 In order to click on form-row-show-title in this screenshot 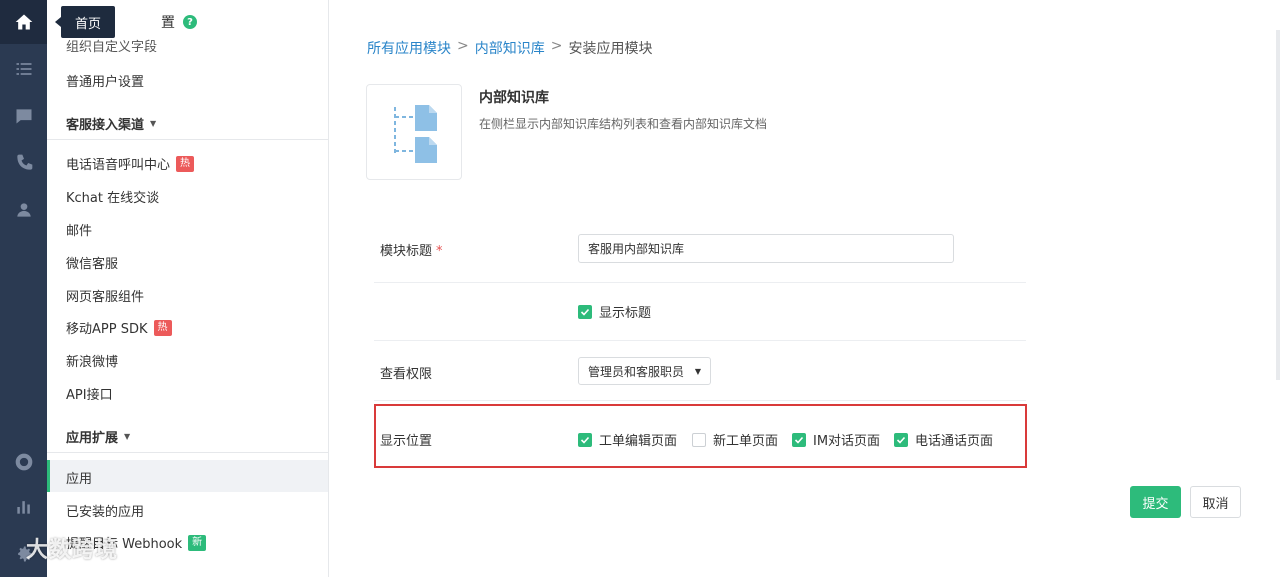, I will do `click(700, 312)`.